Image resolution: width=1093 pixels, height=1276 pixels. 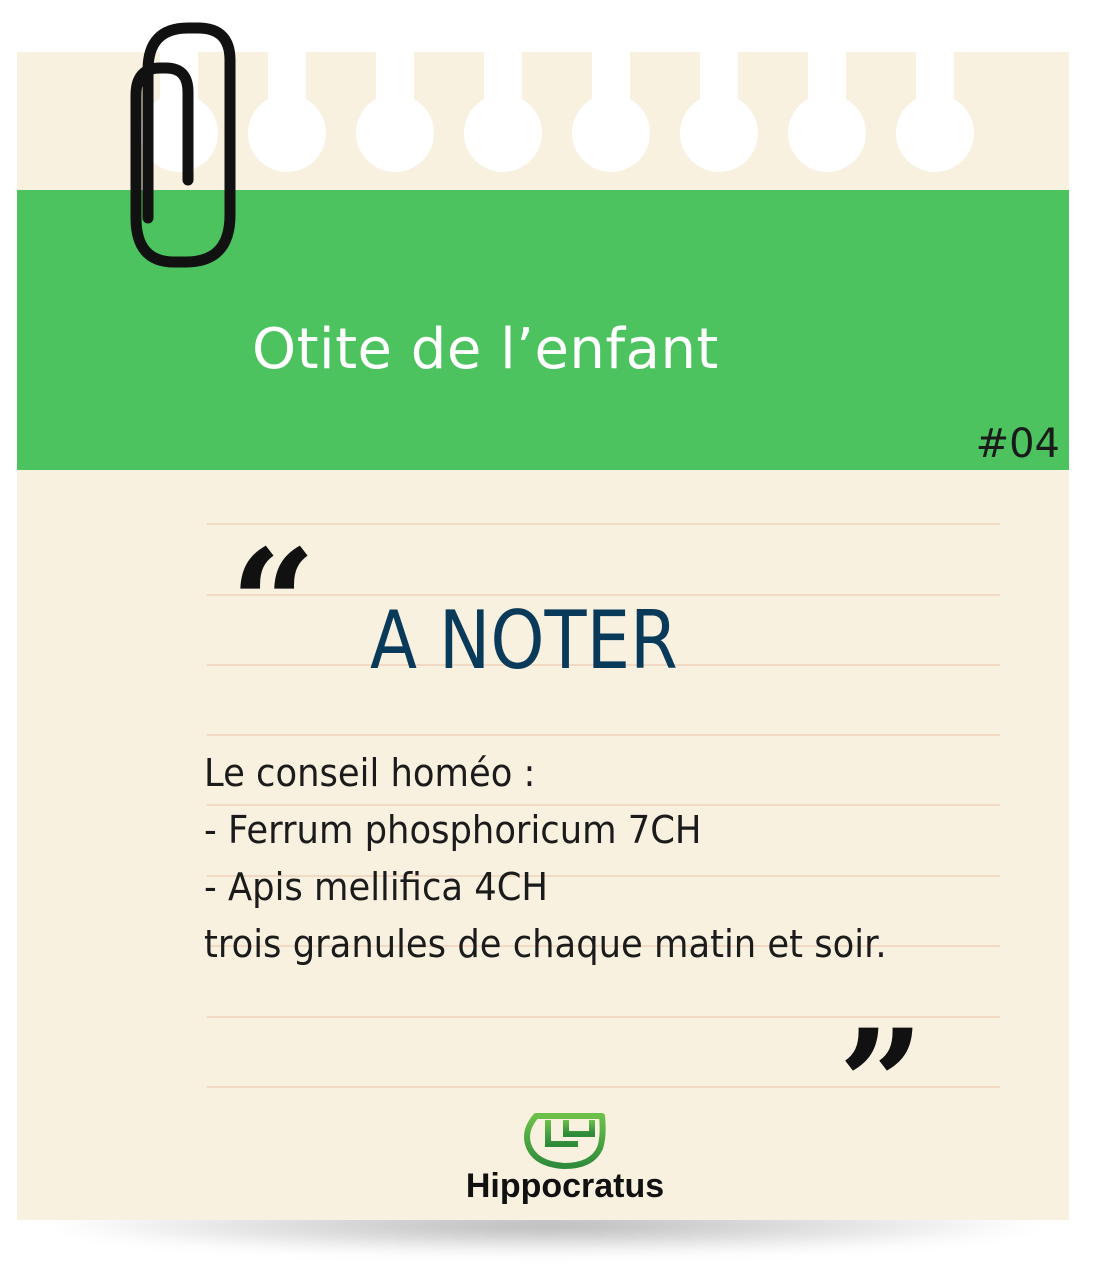 I want to click on body-line: - Ferrum phosphoricum 7CH, so click(x=453, y=830).